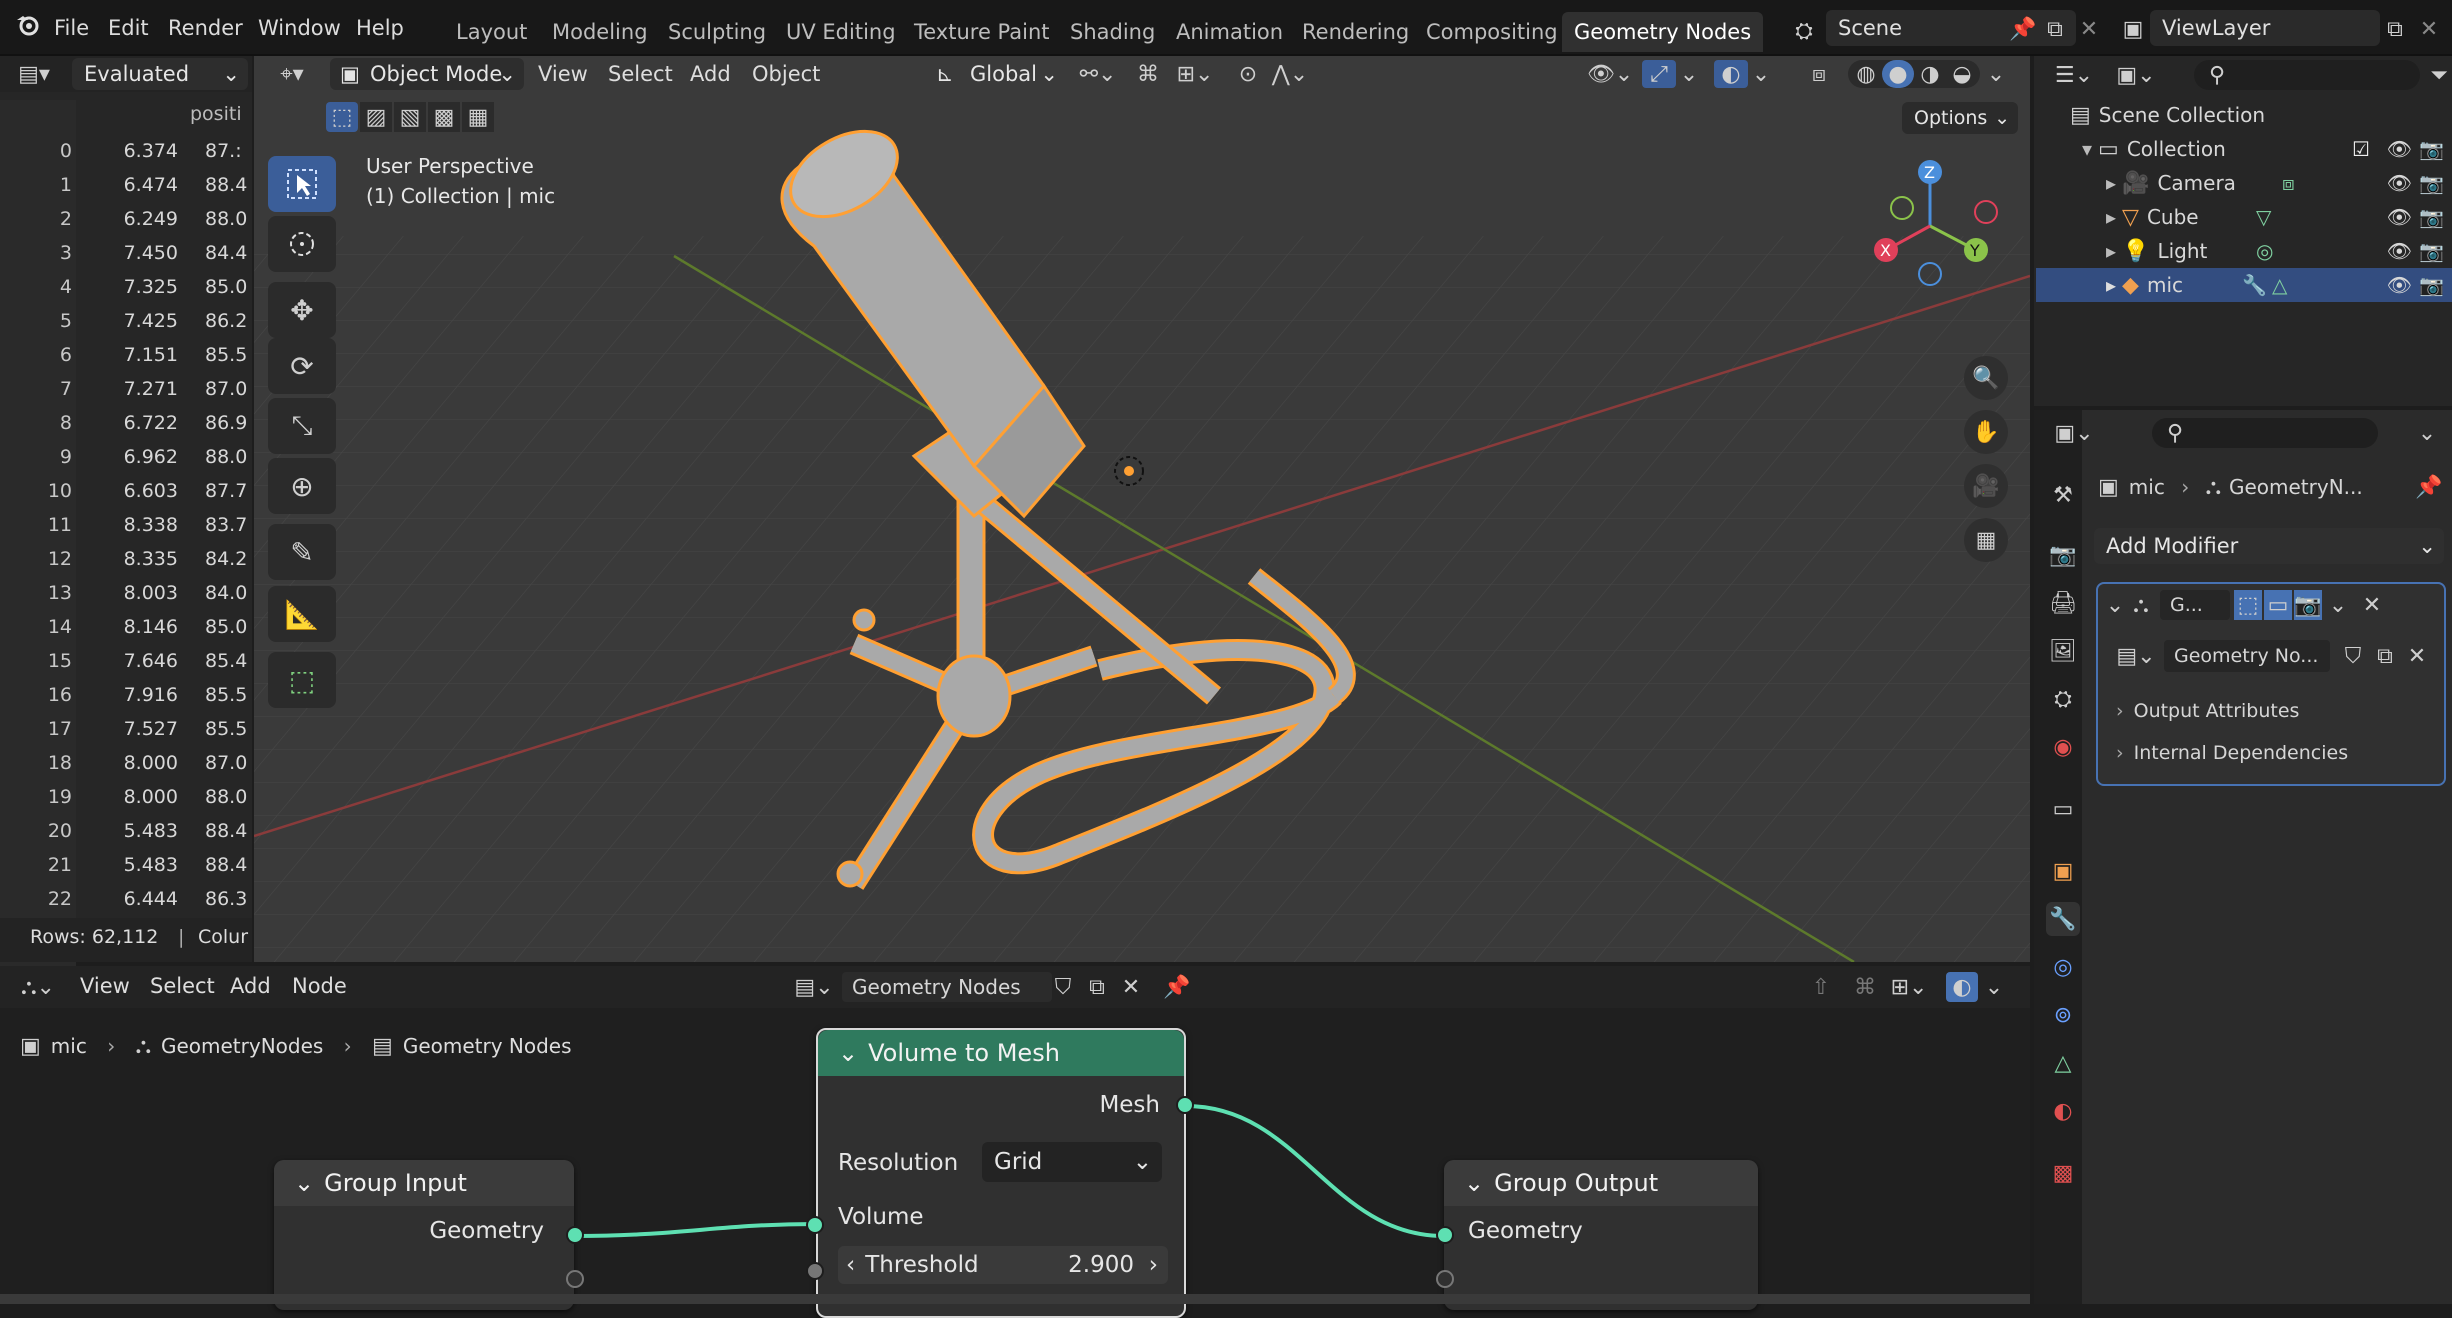 The height and width of the screenshot is (1318, 2452). What do you see at coordinates (2244, 183) in the screenshot?
I see `outliner-item-camera: ▸ 🎥 Camera ⧈ 👁 📷` at bounding box center [2244, 183].